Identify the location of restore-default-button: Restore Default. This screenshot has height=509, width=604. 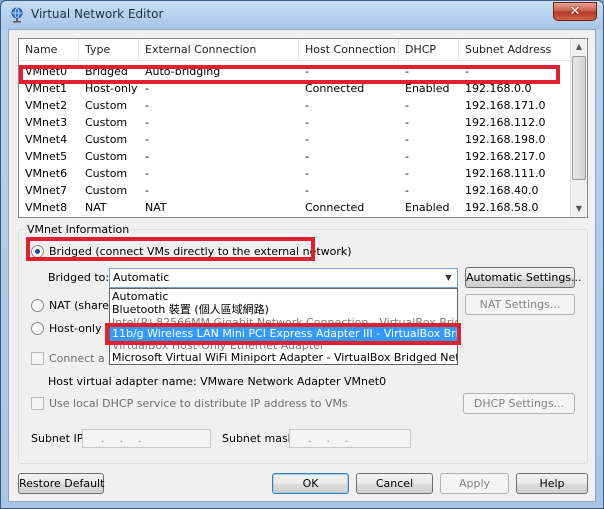
(61, 483).